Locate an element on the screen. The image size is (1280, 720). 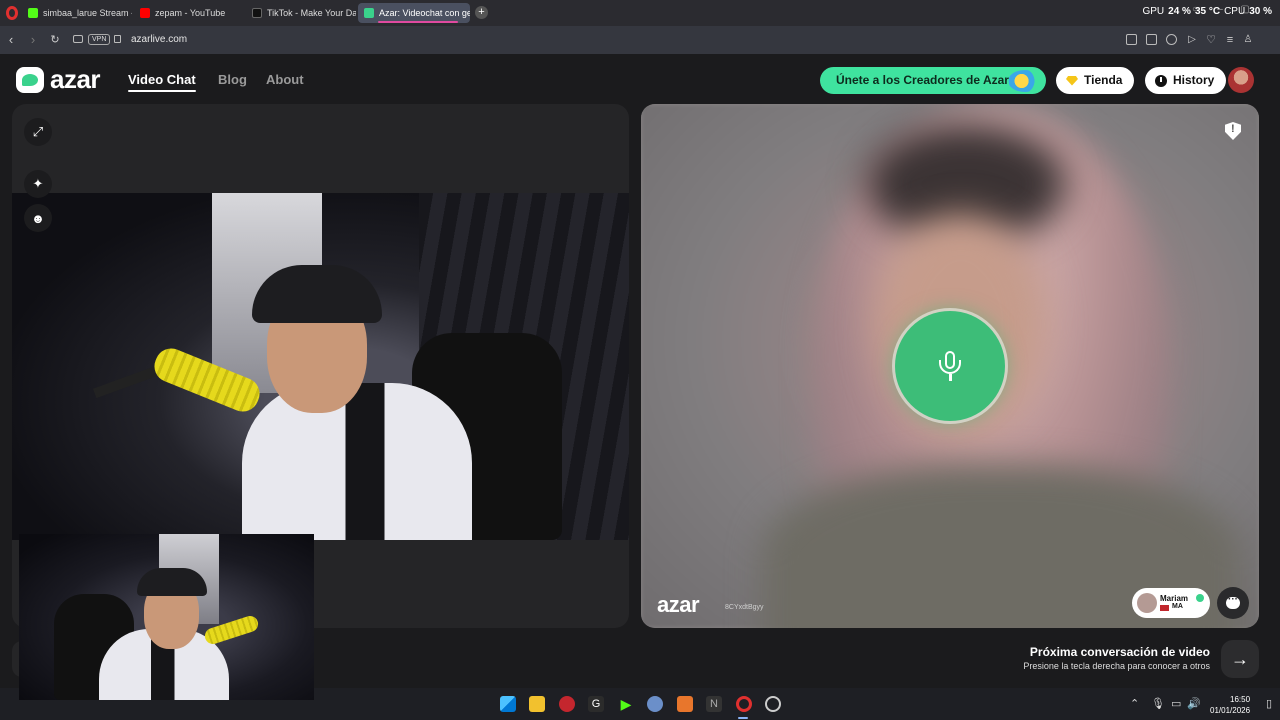
logitech-icon: G is located at coordinates (596, 704).